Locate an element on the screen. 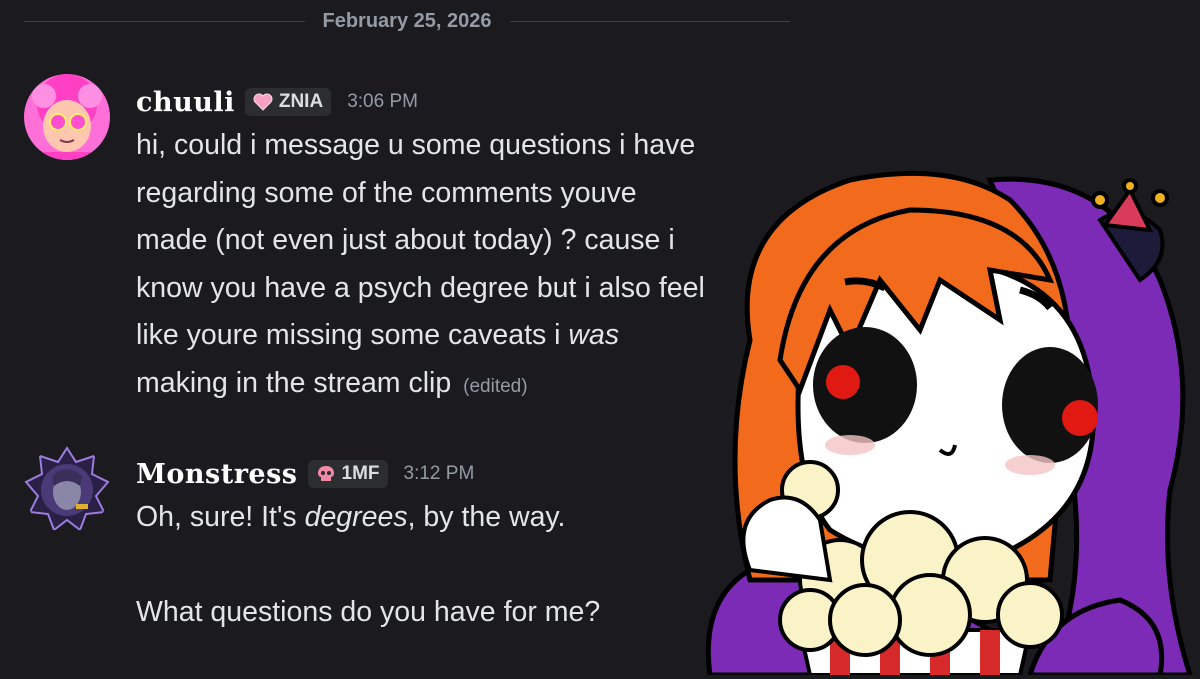  message-header: chuuli ZNIA 3:06 PM is located at coordinates (277, 102).